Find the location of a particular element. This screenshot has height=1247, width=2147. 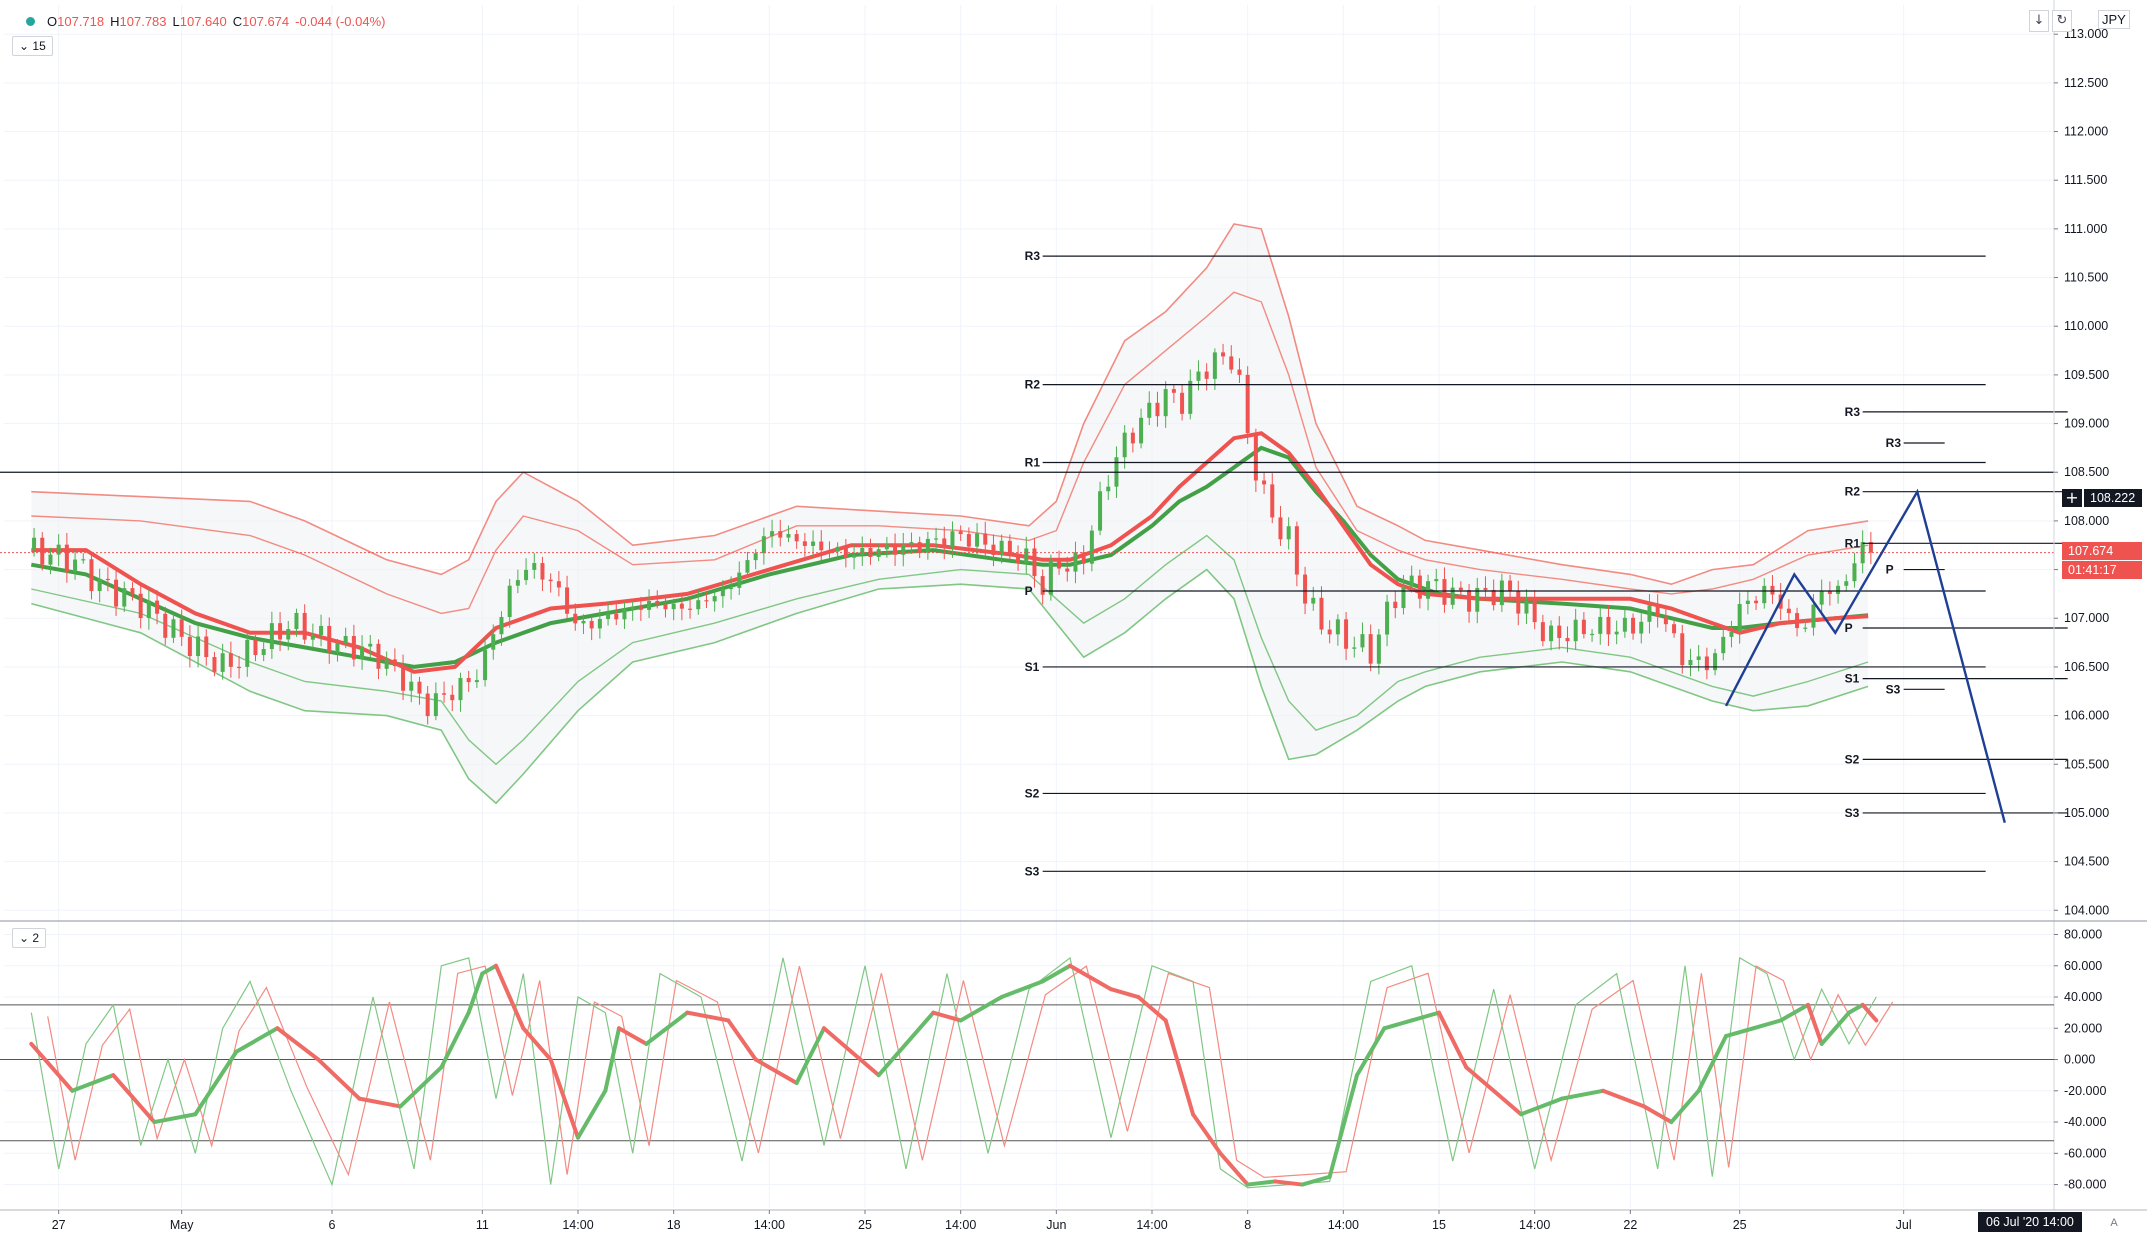

interval-label: 15 is located at coordinates (39, 46).